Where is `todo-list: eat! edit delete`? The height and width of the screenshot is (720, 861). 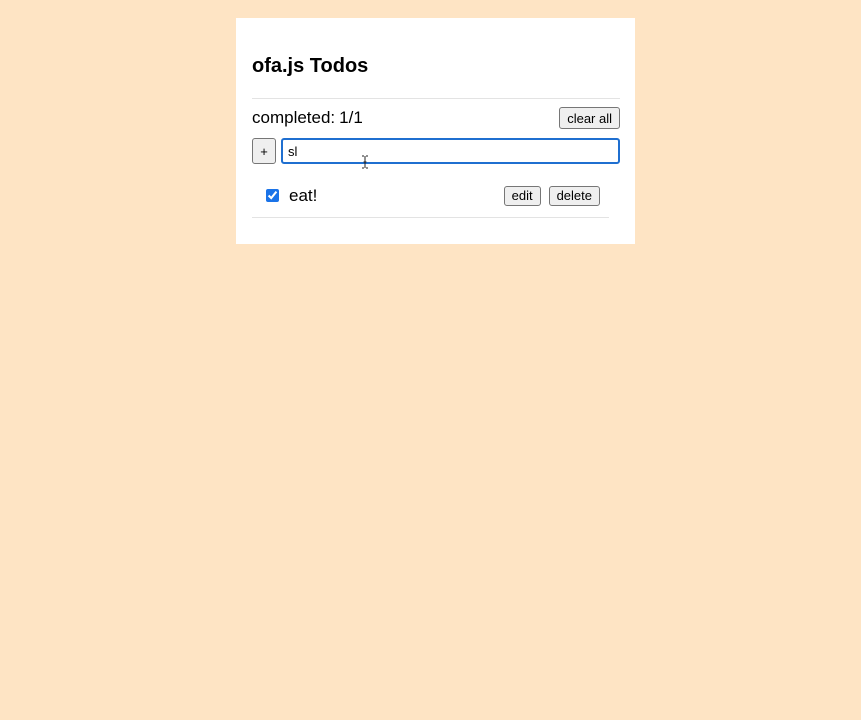
todo-list: eat! edit delete is located at coordinates (430, 198).